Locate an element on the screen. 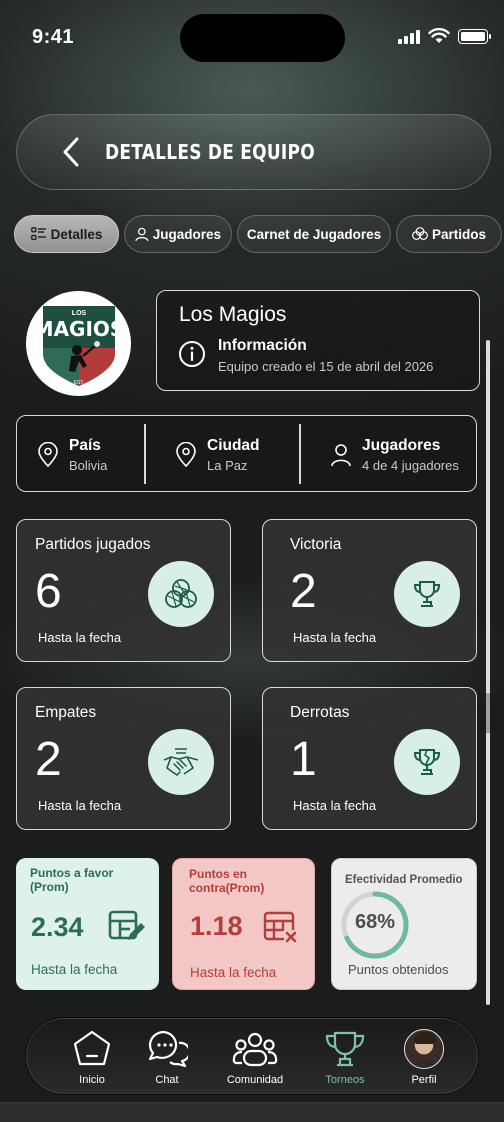 This screenshot has width=504, height=1122. page-title: DETALLES DE EQUIPO is located at coordinates (210, 152).